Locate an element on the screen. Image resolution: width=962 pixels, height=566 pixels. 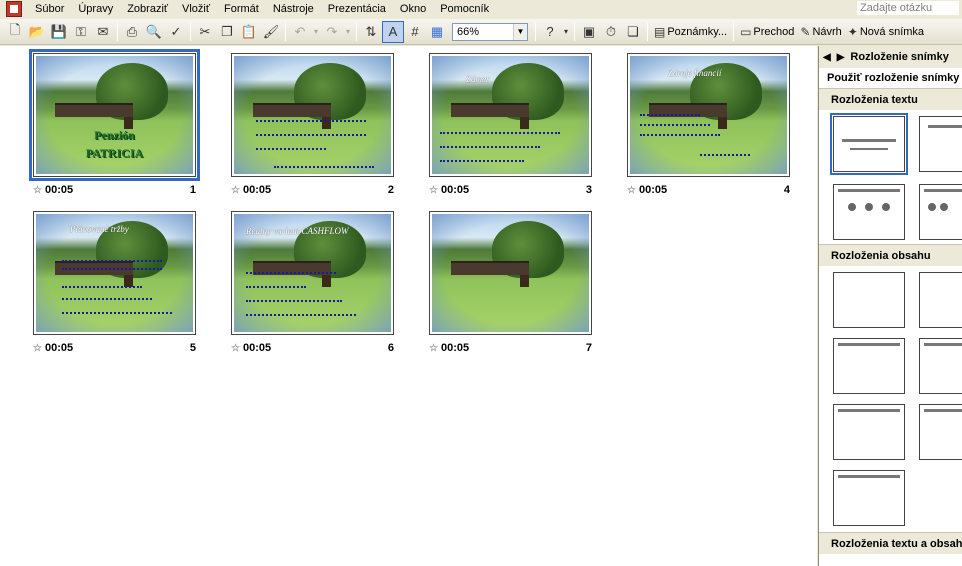
design-button: ✎ Návrh is located at coordinates (820, 32).